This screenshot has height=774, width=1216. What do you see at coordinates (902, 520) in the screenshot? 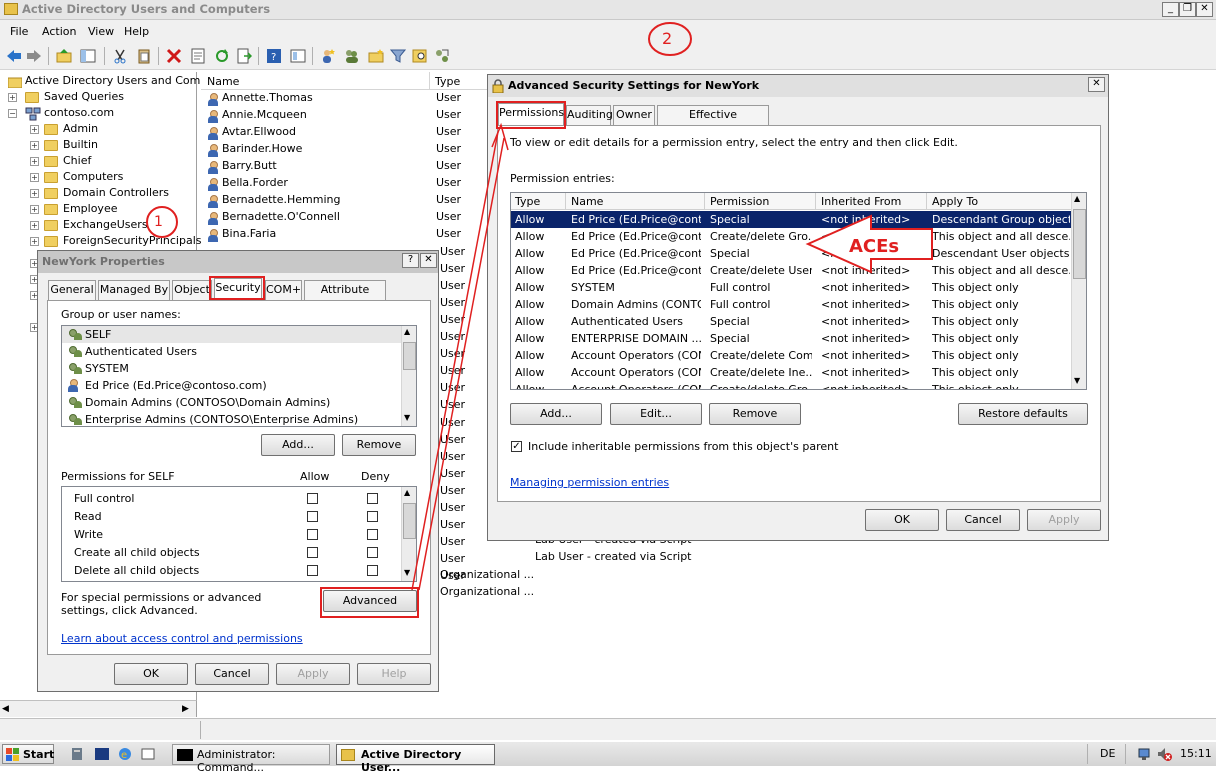
I see `advanced-ok-button: OK` at bounding box center [902, 520].